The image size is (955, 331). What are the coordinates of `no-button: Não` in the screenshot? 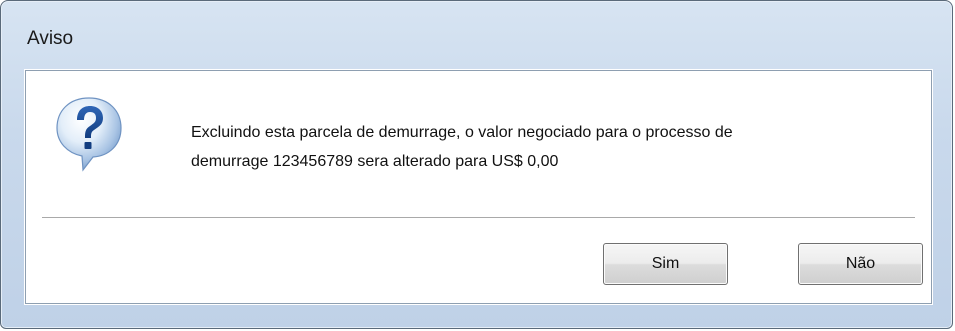 It's located at (860, 264).